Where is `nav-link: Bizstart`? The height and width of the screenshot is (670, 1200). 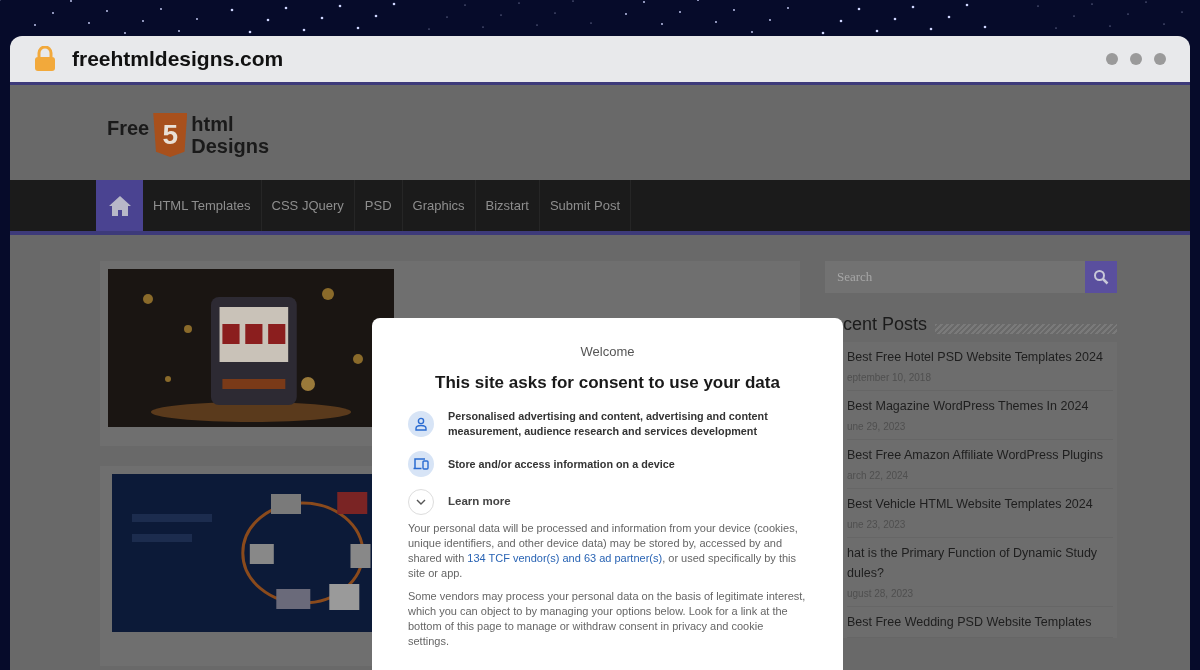
nav-link: Bizstart is located at coordinates (507, 205).